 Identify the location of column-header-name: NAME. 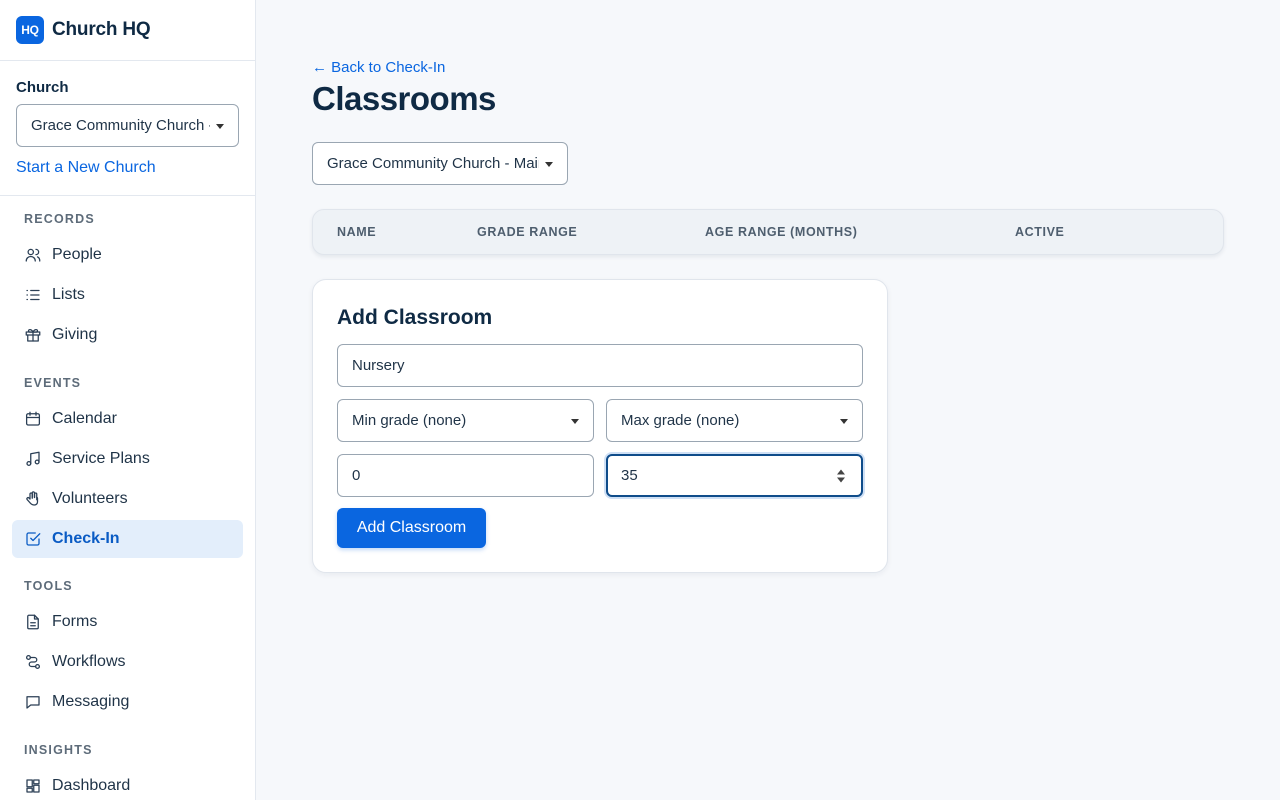
(356, 232).